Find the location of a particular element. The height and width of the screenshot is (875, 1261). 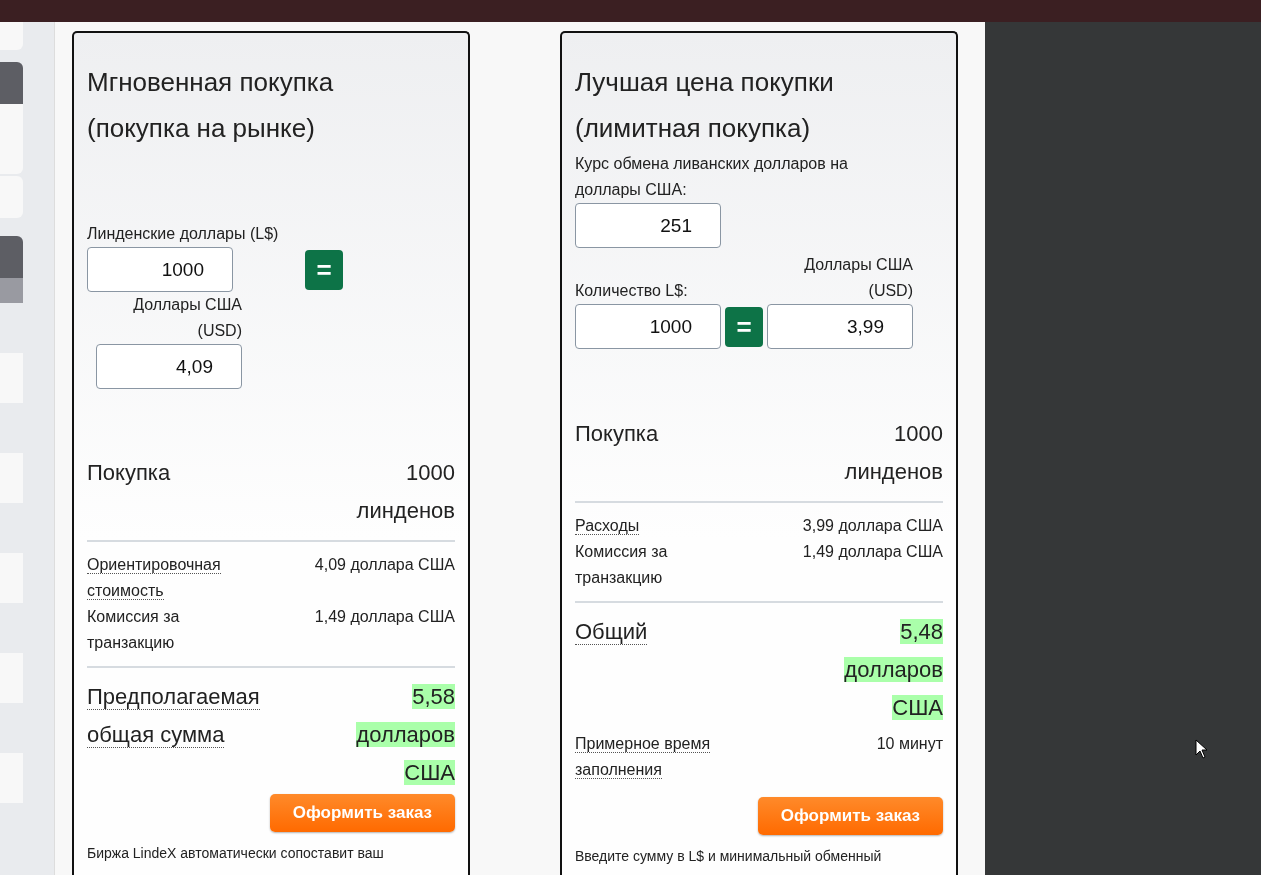

description-text: Биржа LindeX автоматически сопоставит ваш is located at coordinates (236, 853).